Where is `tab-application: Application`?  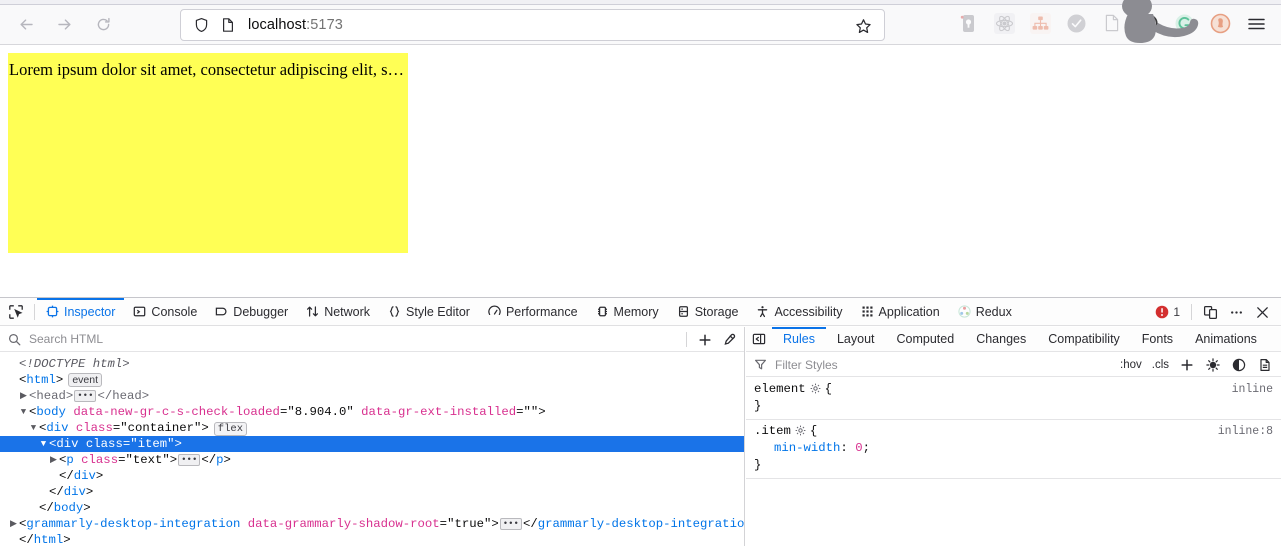 tab-application: Application is located at coordinates (900, 311).